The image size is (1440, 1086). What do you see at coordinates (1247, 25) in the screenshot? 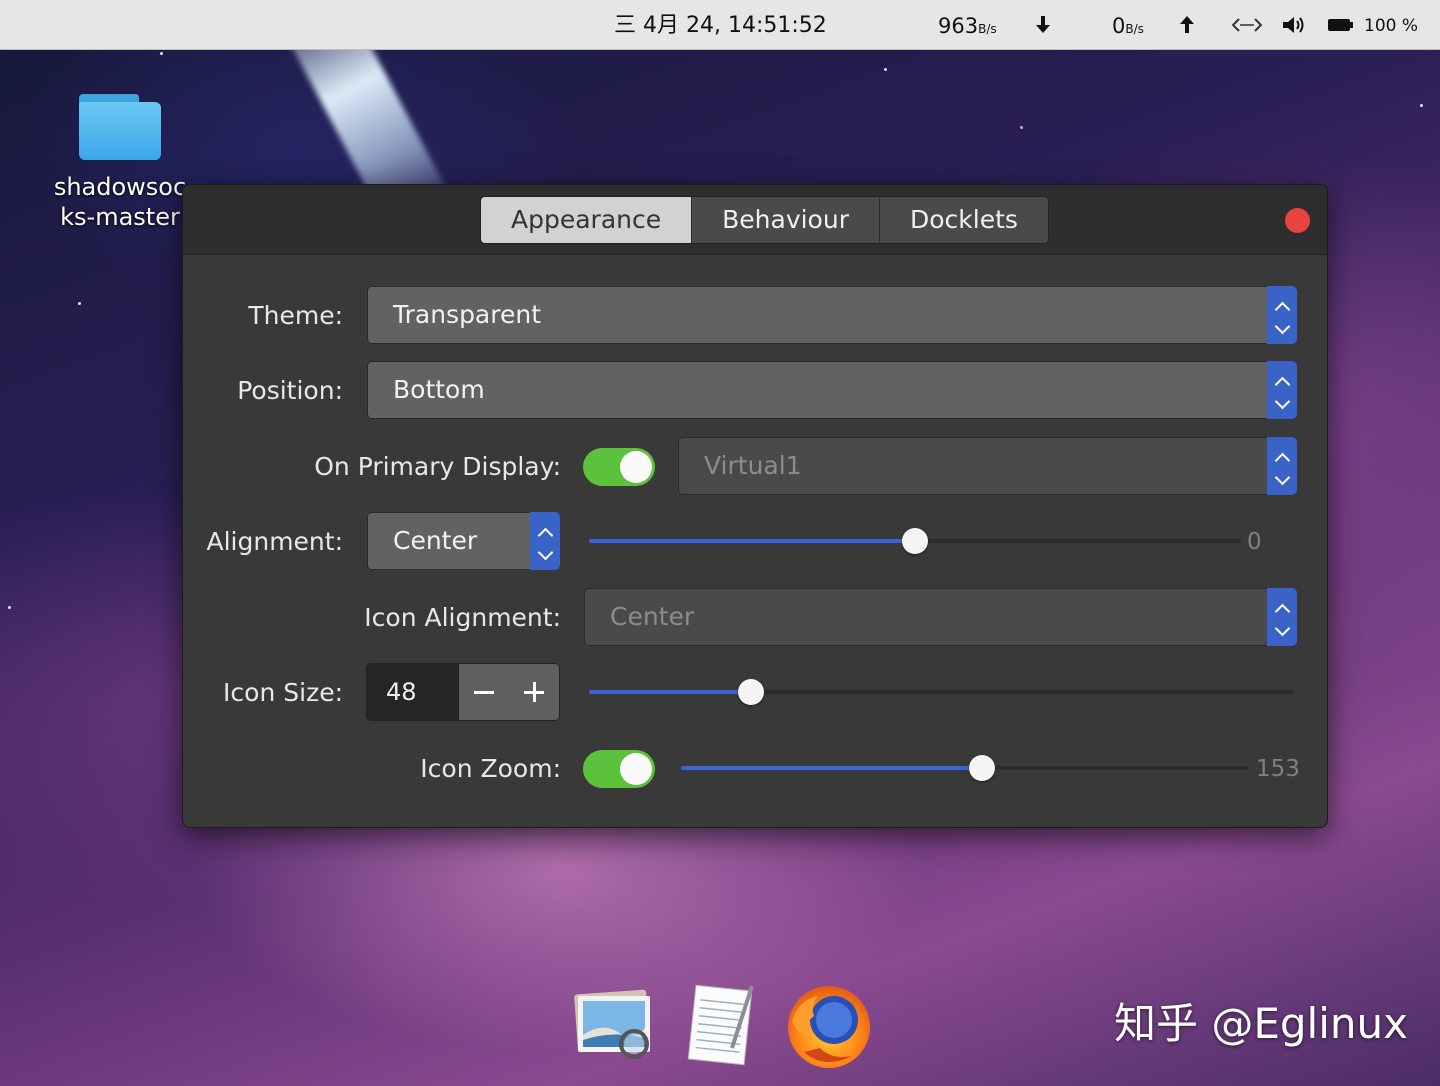
I see `network-icon` at bounding box center [1247, 25].